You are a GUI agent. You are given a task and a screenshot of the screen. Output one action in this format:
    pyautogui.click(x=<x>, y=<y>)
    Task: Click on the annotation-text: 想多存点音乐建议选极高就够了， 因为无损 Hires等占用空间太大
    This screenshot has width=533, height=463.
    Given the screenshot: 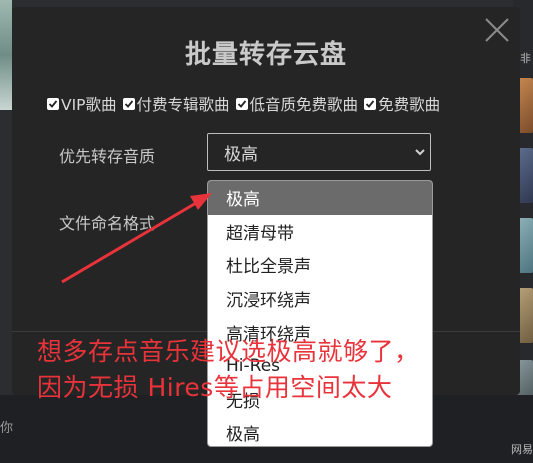 What is the action you would take?
    pyautogui.click(x=228, y=370)
    